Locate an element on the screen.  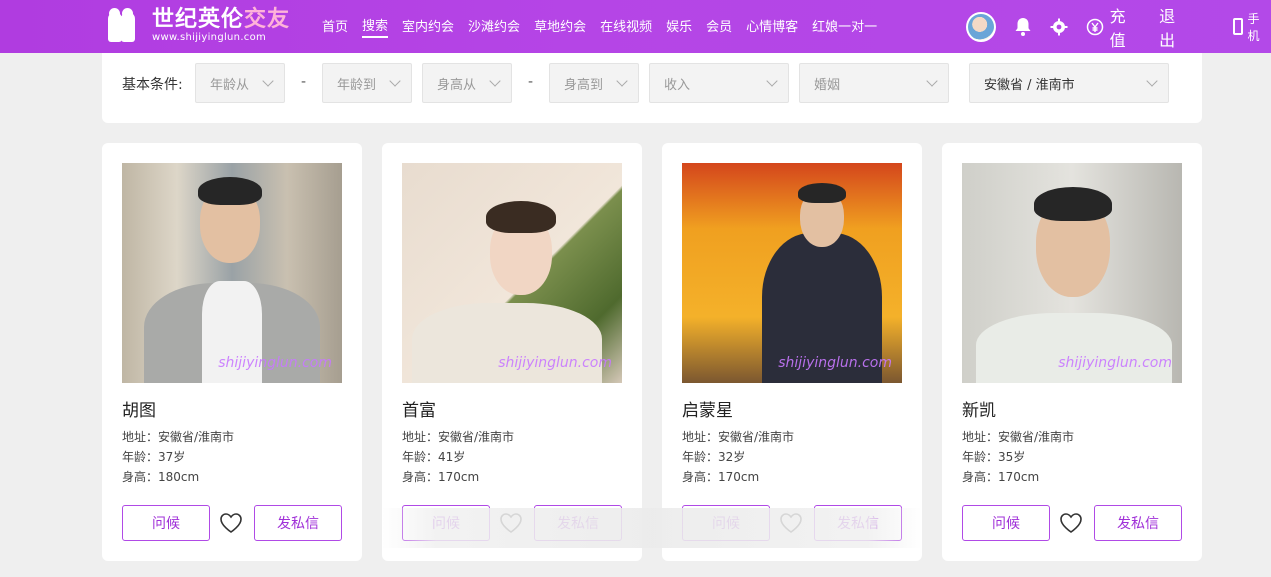
nav-online-video: 在线视频 is located at coordinates (626, 26).